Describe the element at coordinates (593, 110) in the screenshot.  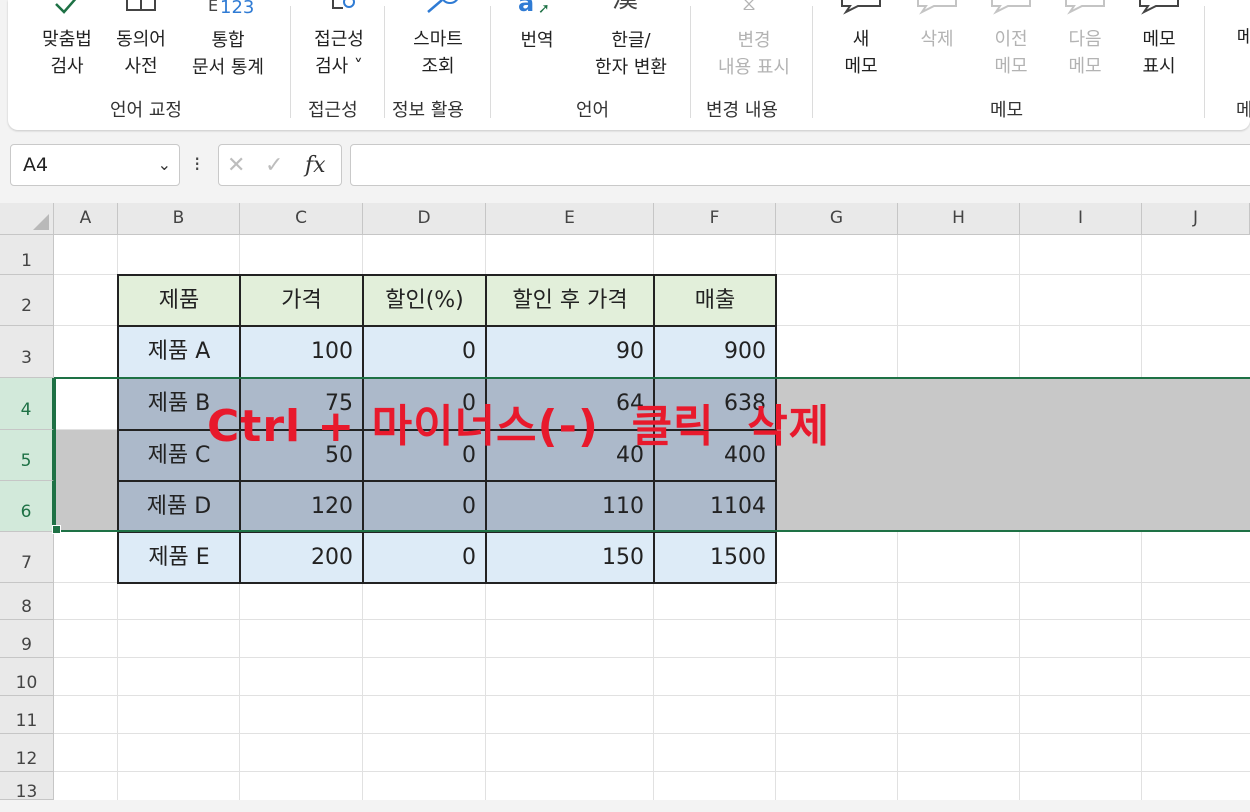
I see `group-label-language: 언어` at that location.